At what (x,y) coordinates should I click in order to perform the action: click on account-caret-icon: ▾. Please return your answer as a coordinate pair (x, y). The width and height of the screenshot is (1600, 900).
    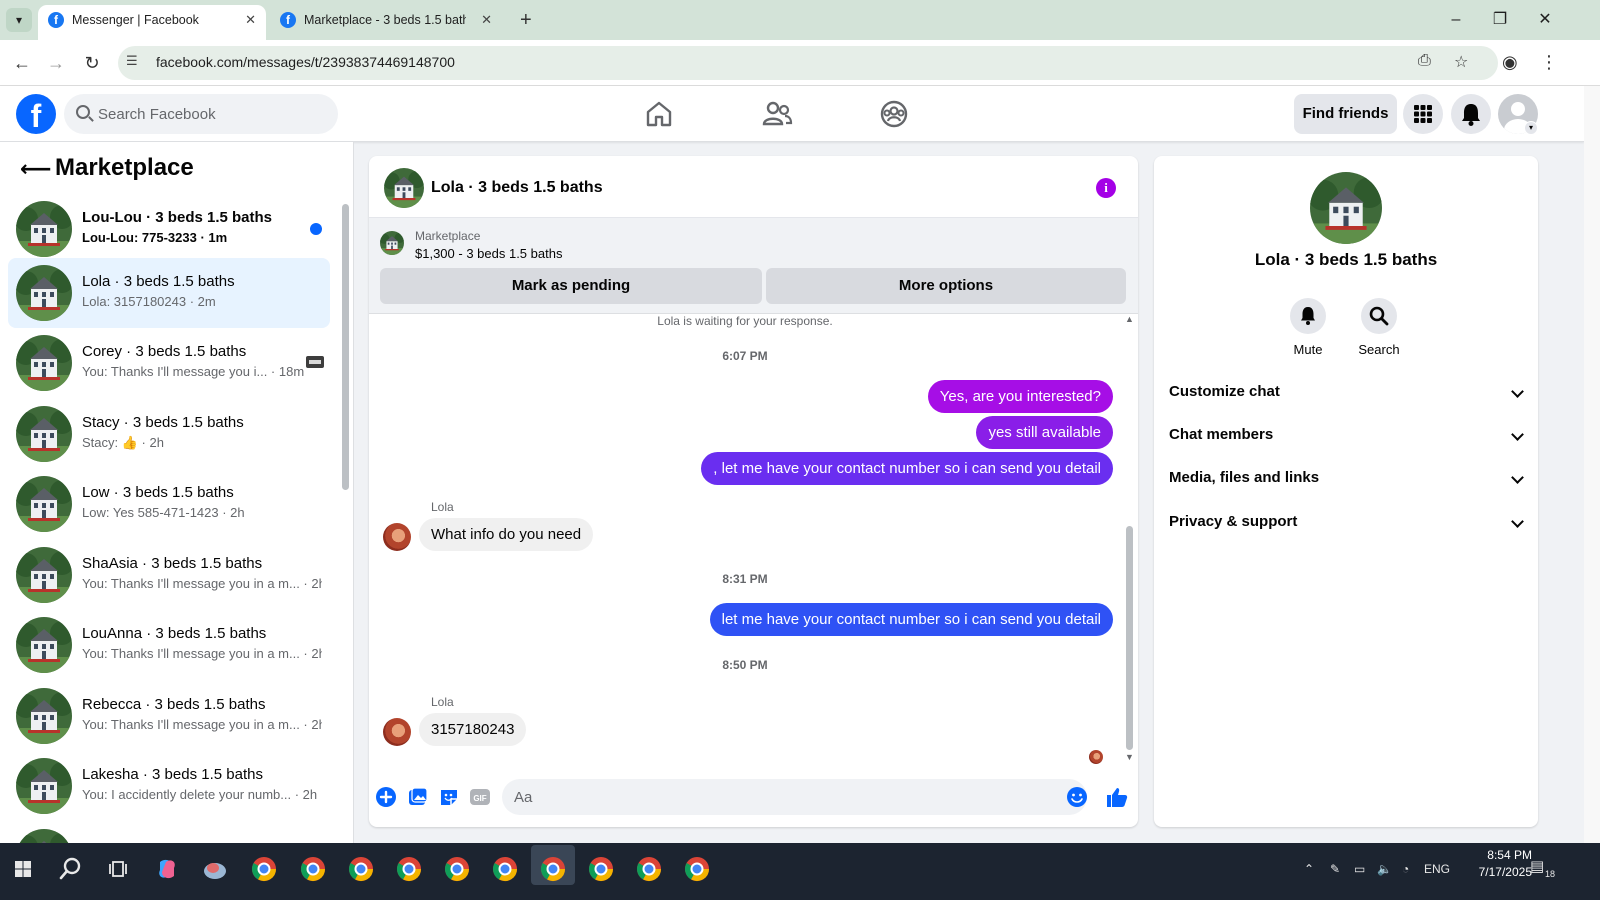
    Looking at the image, I should click on (1531, 128).